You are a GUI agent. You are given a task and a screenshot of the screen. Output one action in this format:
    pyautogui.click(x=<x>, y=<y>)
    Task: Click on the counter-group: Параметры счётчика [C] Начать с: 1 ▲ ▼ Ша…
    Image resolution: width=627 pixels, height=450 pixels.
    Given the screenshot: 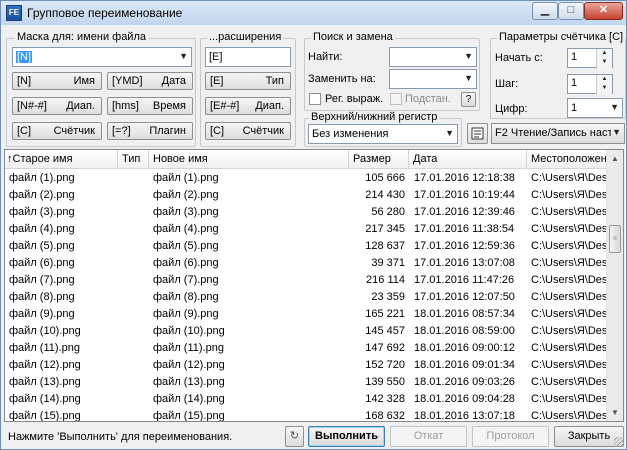 What is the action you would take?
    pyautogui.click(x=558, y=75)
    